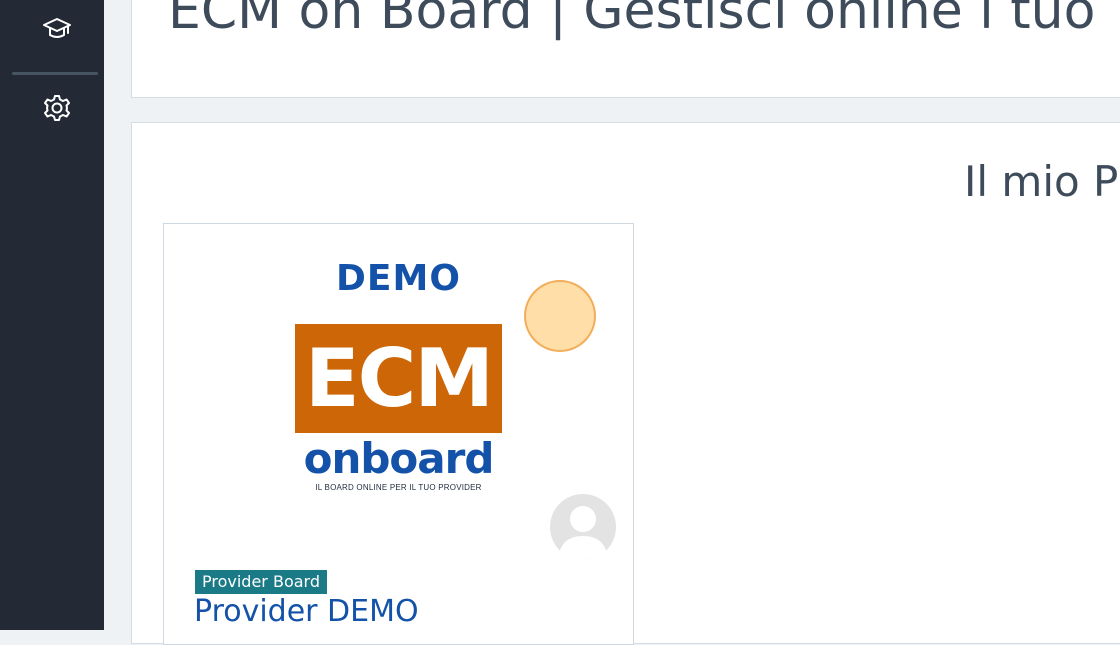  Describe the element at coordinates (306, 611) in the screenshot. I see `course-name-link: Provider DEMO` at that location.